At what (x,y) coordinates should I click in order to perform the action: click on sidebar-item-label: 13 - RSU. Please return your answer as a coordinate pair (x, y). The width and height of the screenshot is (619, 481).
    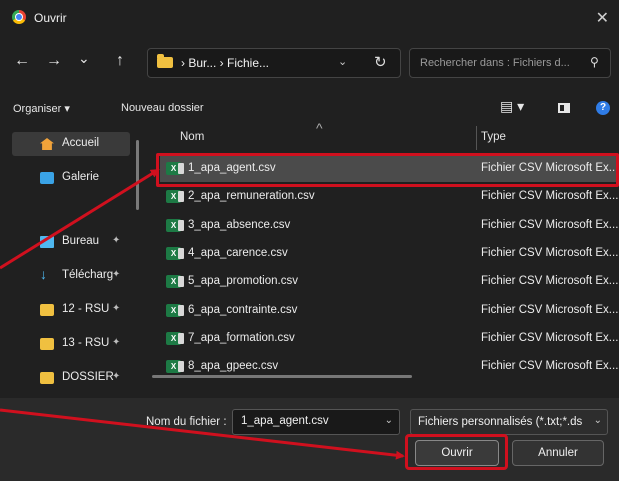
    Looking at the image, I should click on (86, 343).